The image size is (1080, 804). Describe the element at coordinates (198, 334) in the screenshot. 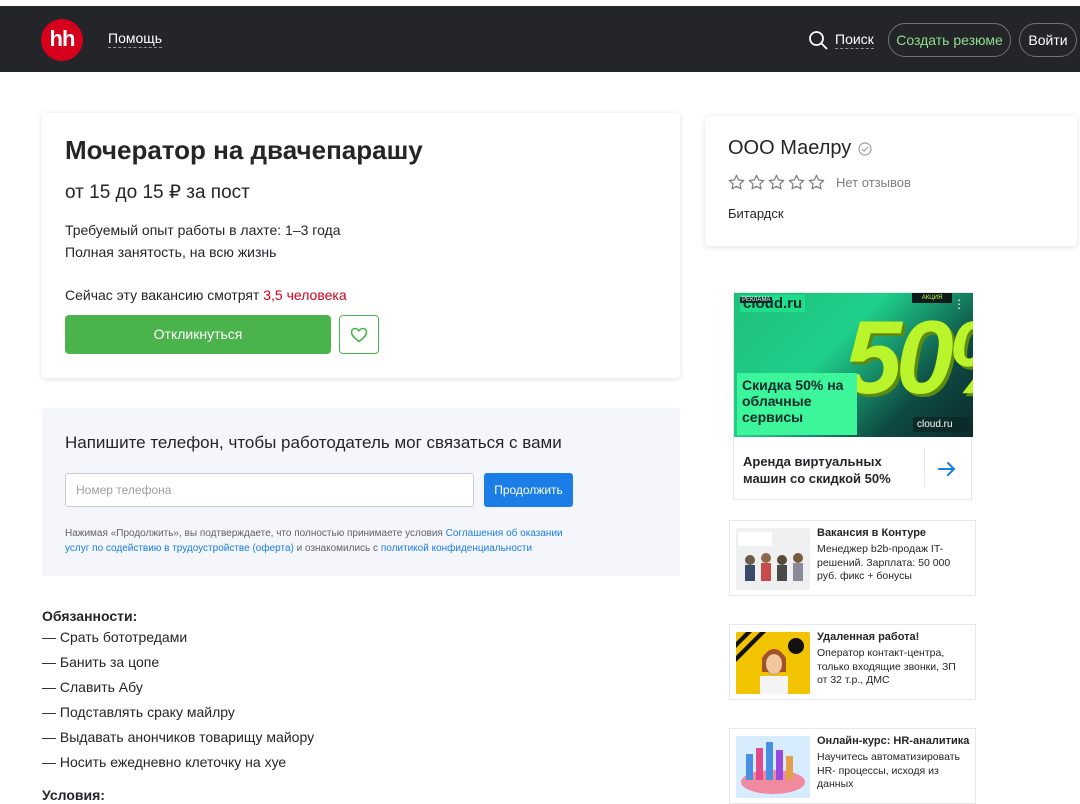

I see `apply-button: Откликнуться` at that location.